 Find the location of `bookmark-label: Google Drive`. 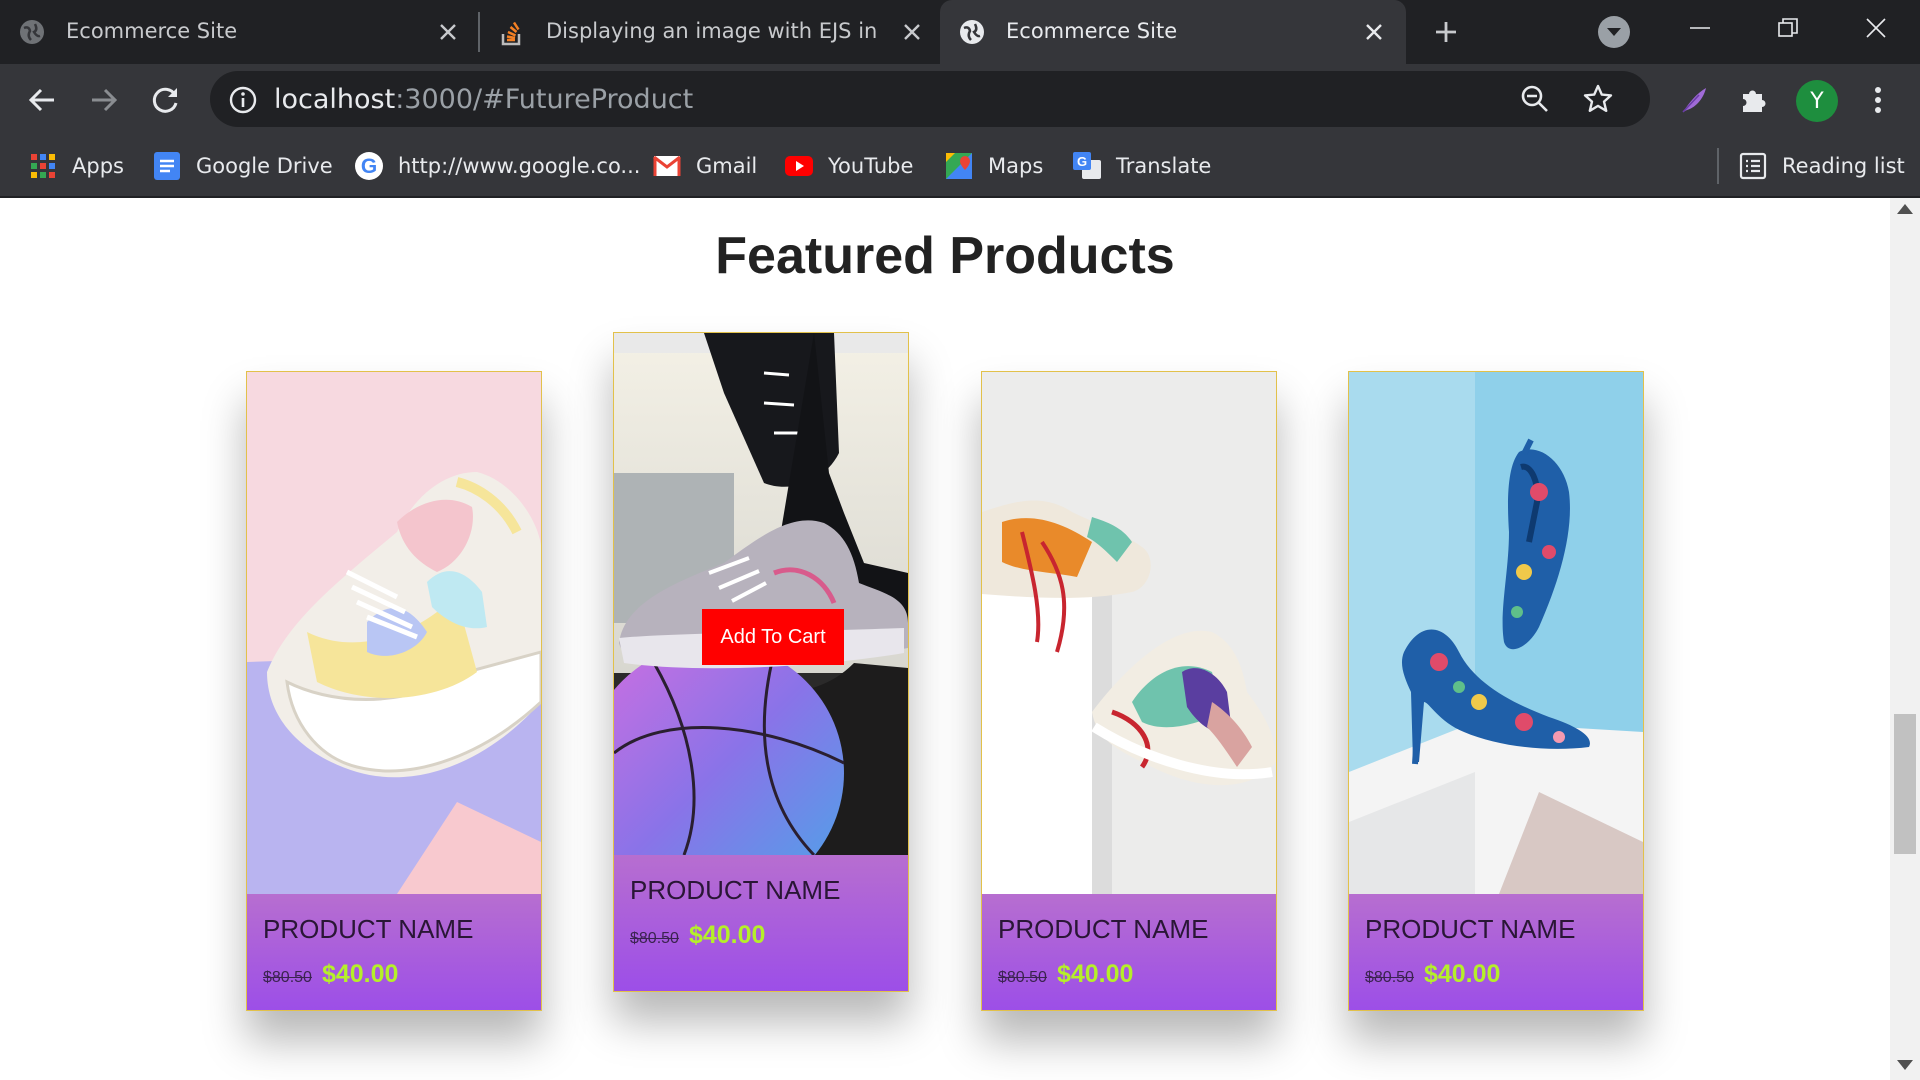

bookmark-label: Google Drive is located at coordinates (264, 166).